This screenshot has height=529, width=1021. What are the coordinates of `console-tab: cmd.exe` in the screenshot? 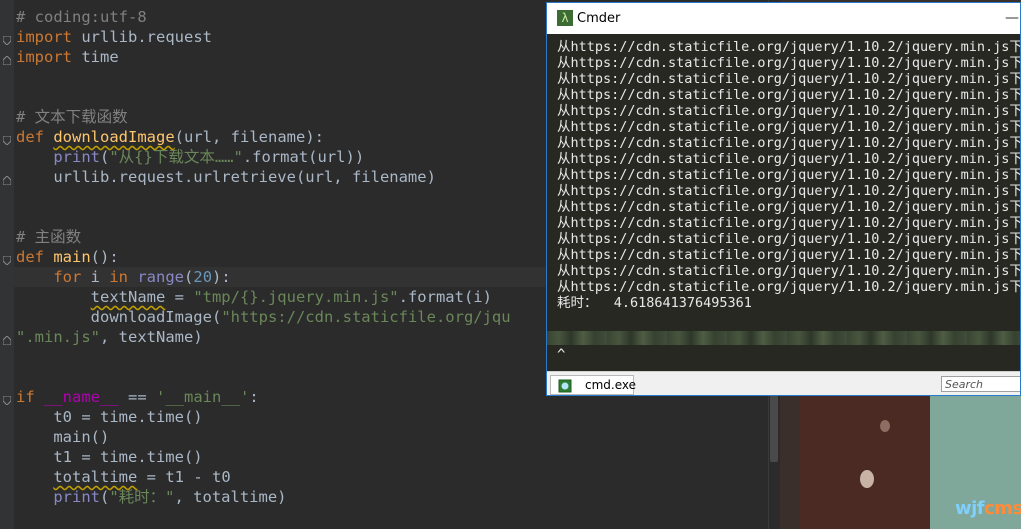 It's located at (593, 385).